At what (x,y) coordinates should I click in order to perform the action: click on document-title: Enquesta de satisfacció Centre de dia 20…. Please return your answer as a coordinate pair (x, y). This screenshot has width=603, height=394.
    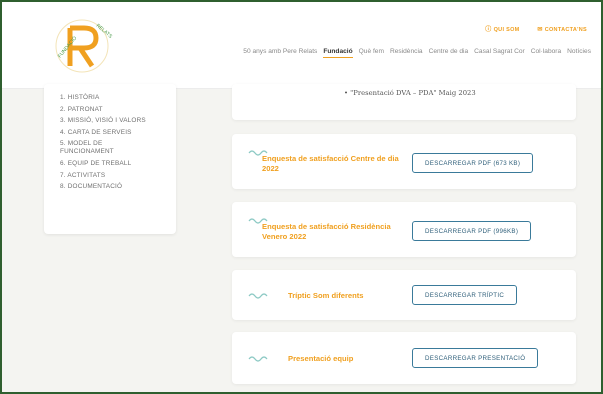
    Looking at the image, I should click on (330, 163).